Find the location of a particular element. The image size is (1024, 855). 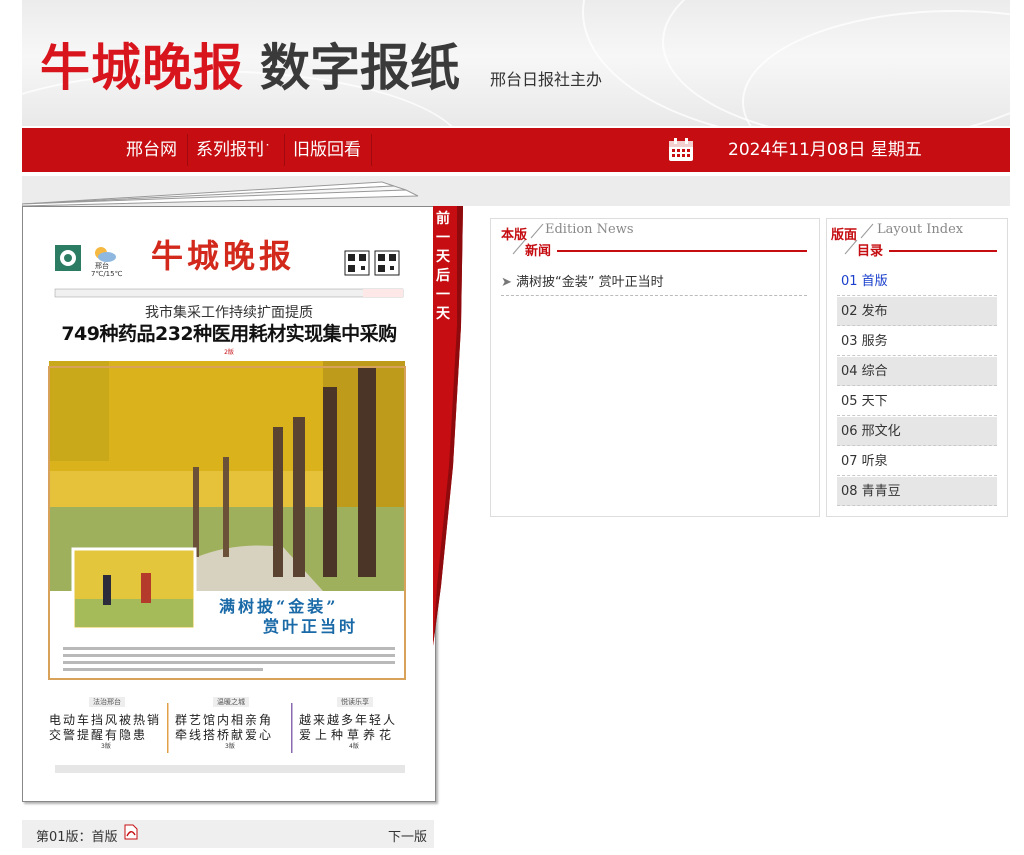

logo-title-dark: 数字报纸 is located at coordinates (360, 67).